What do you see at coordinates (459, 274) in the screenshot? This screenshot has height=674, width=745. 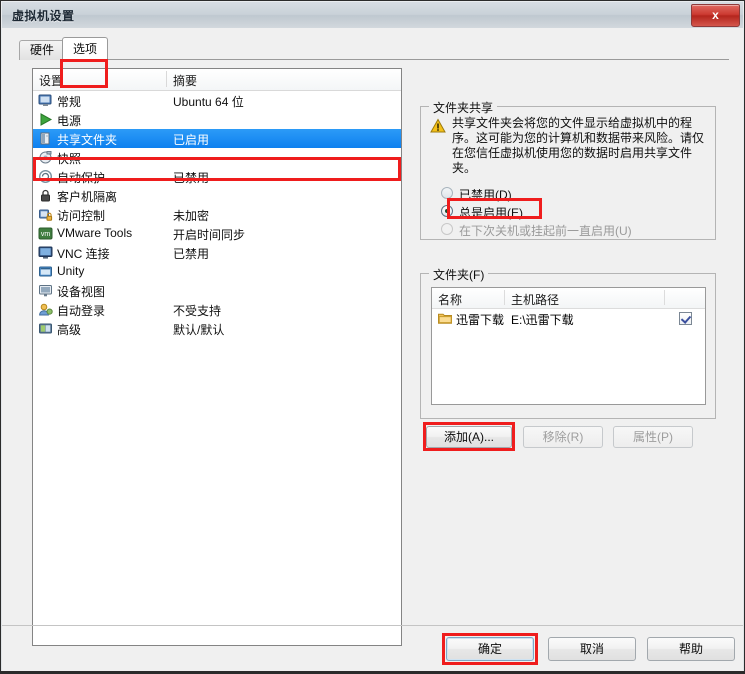 I see `folders-group-title: 文件夹(F)` at bounding box center [459, 274].